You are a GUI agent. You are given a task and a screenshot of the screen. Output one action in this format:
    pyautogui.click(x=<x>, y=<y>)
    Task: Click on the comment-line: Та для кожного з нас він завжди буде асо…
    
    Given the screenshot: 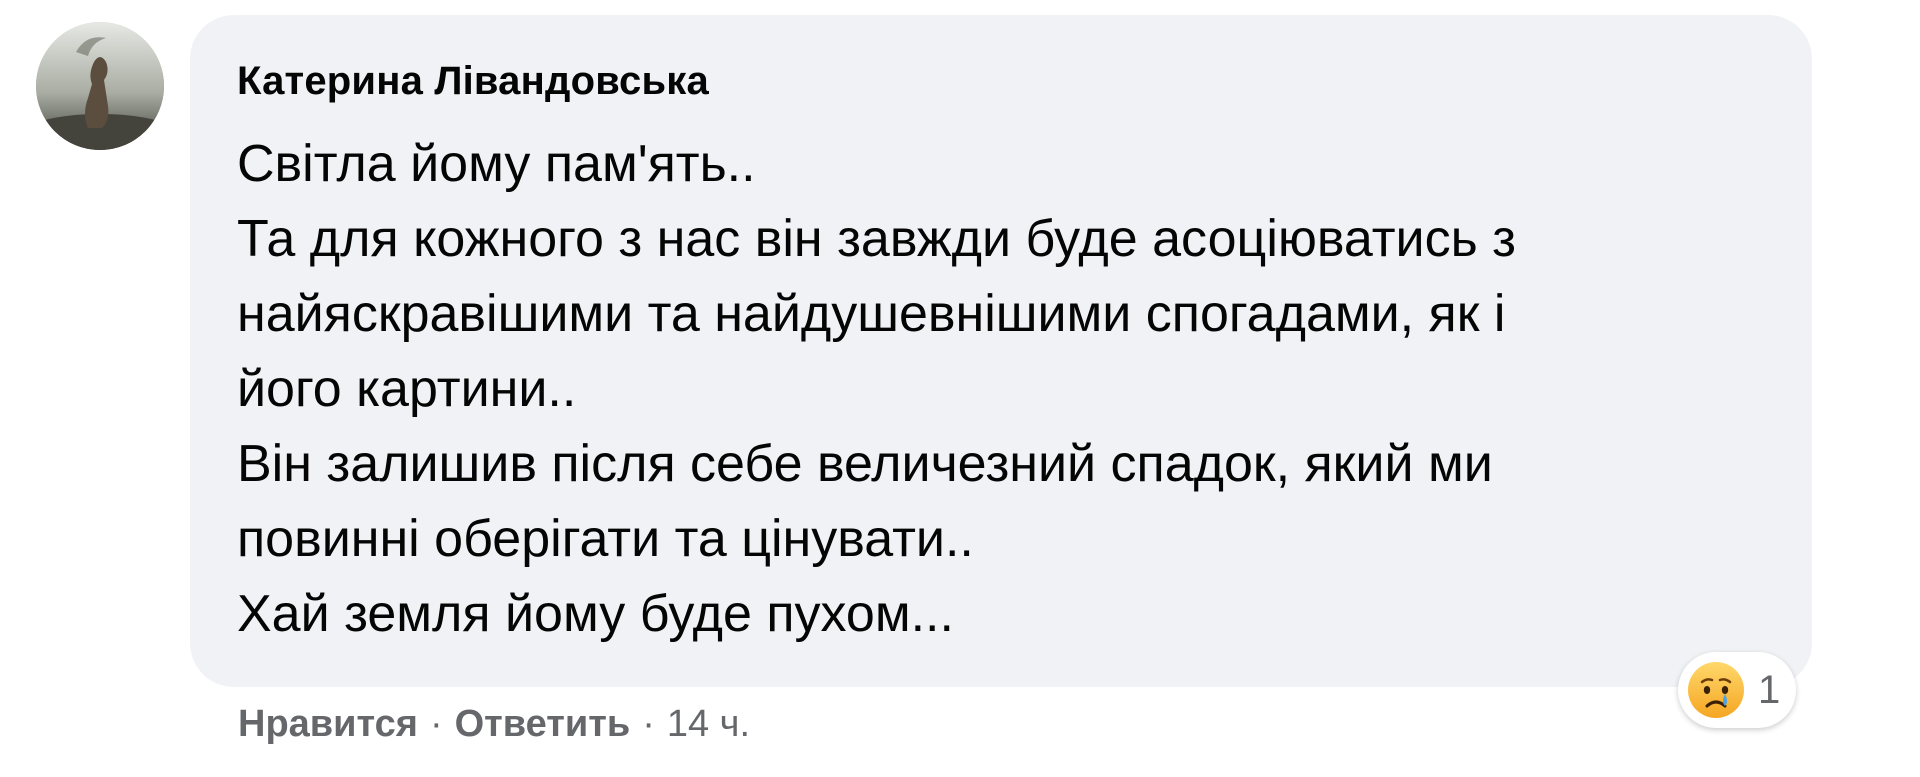 What is the action you would take?
    pyautogui.click(x=876, y=239)
    